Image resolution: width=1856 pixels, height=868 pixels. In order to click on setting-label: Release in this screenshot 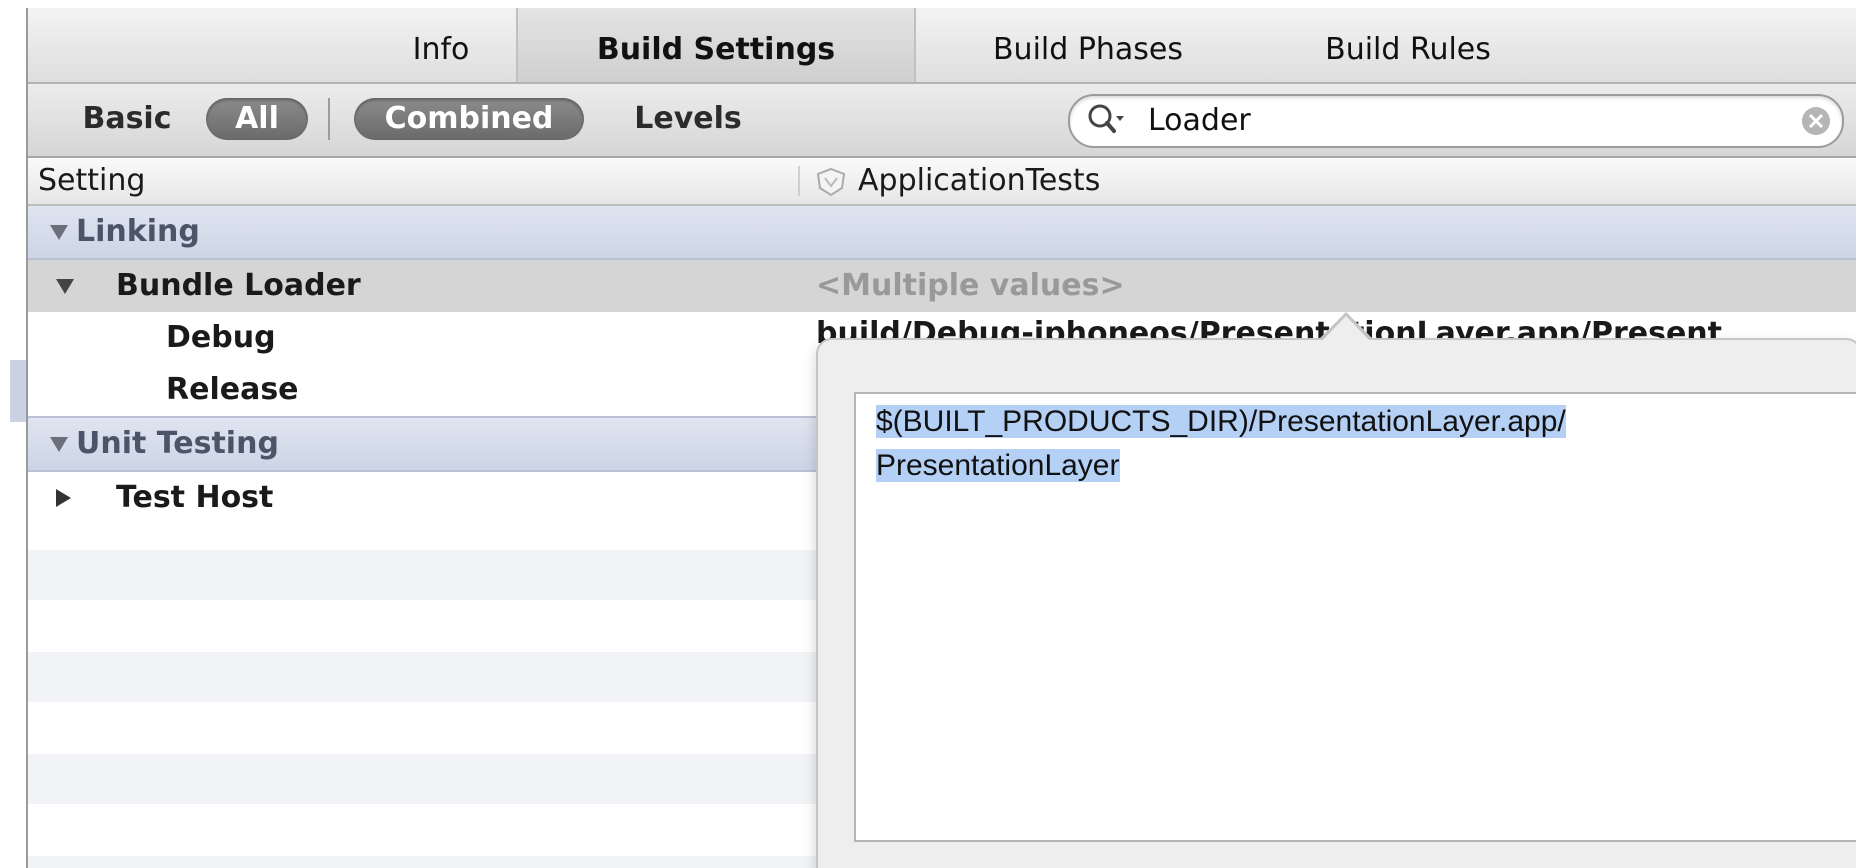, I will do `click(232, 389)`.